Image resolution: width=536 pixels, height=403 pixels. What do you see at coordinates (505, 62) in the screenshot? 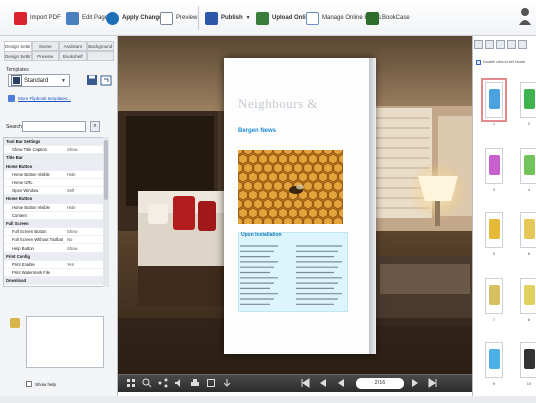
I see `home-page-checkbox: Double click to set Home` at bounding box center [505, 62].